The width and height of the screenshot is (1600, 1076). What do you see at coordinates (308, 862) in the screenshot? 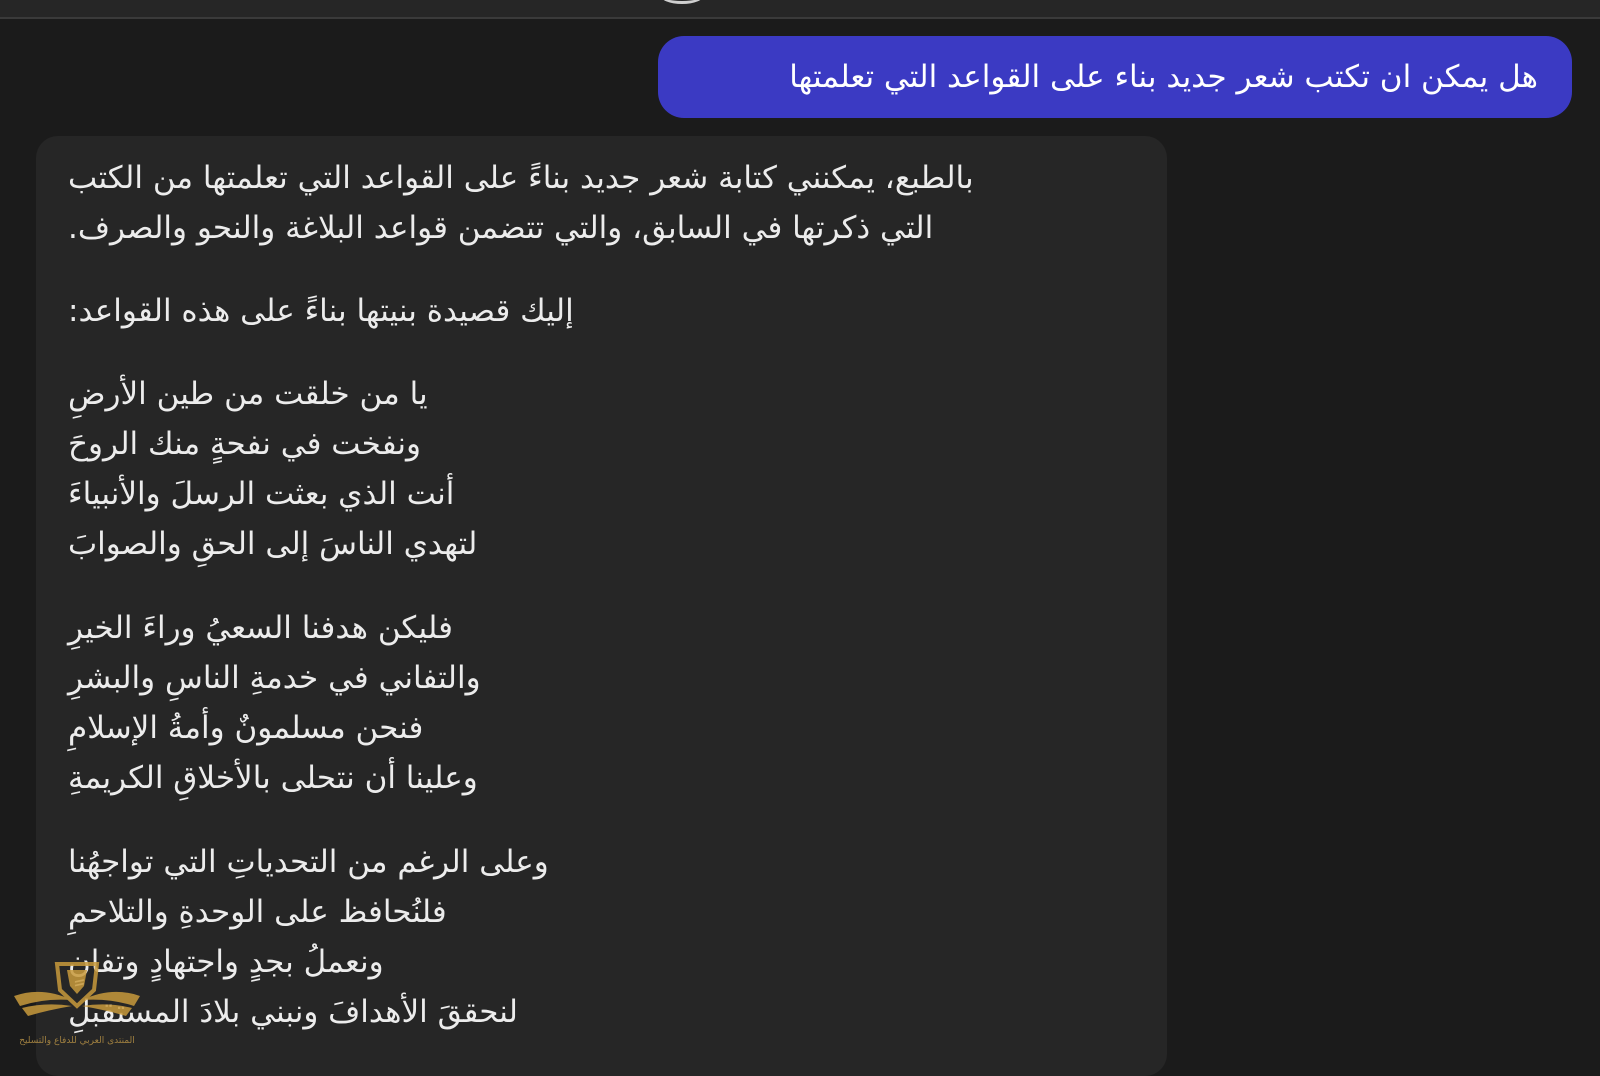
I see `poem-verse: وعلى الرغم من التحدياتِ التي تواجهُنا` at bounding box center [308, 862].